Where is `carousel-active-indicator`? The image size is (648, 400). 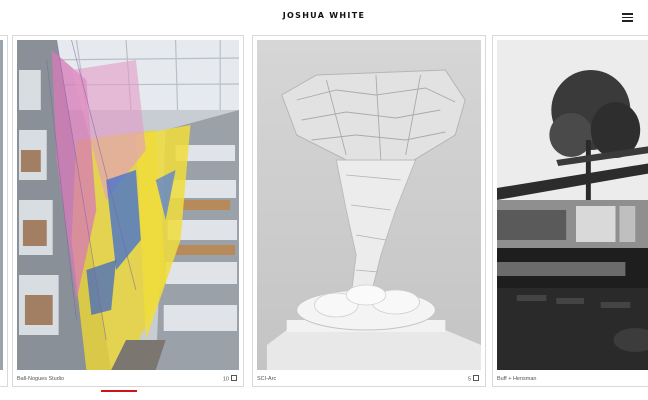
carousel-active-indicator is located at coordinates (119, 391).